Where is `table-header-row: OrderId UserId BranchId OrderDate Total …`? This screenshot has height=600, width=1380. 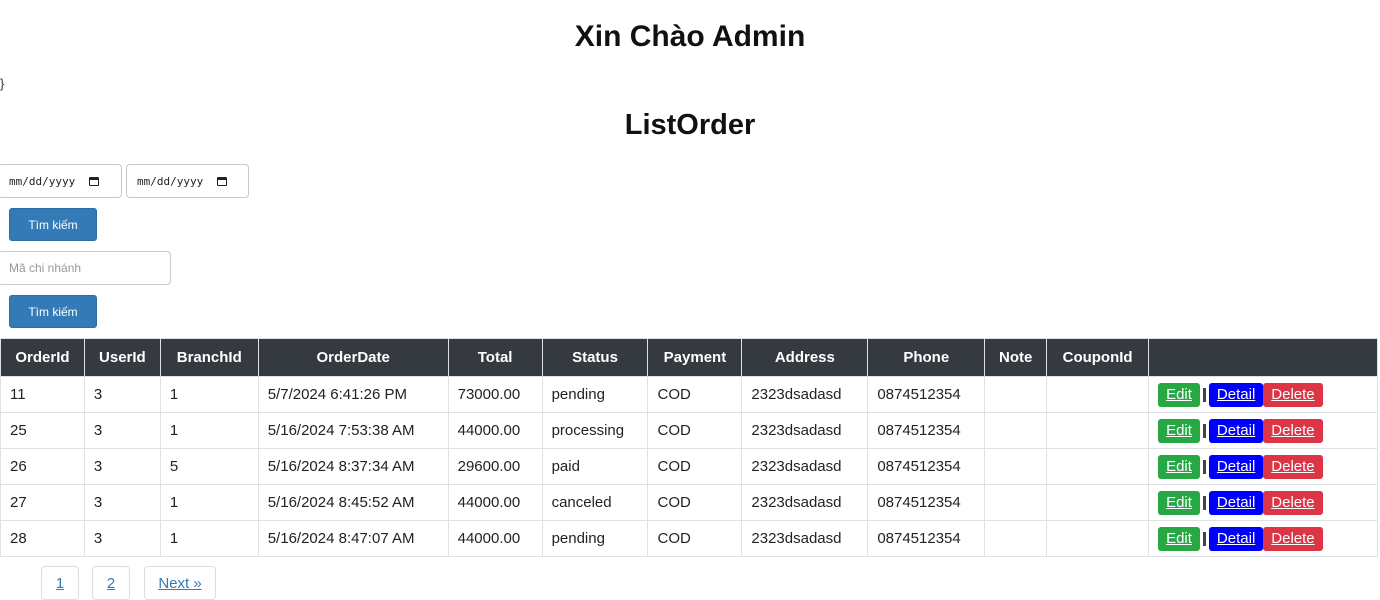
table-header-row: OrderId UserId BranchId OrderDate Total … is located at coordinates (689, 357).